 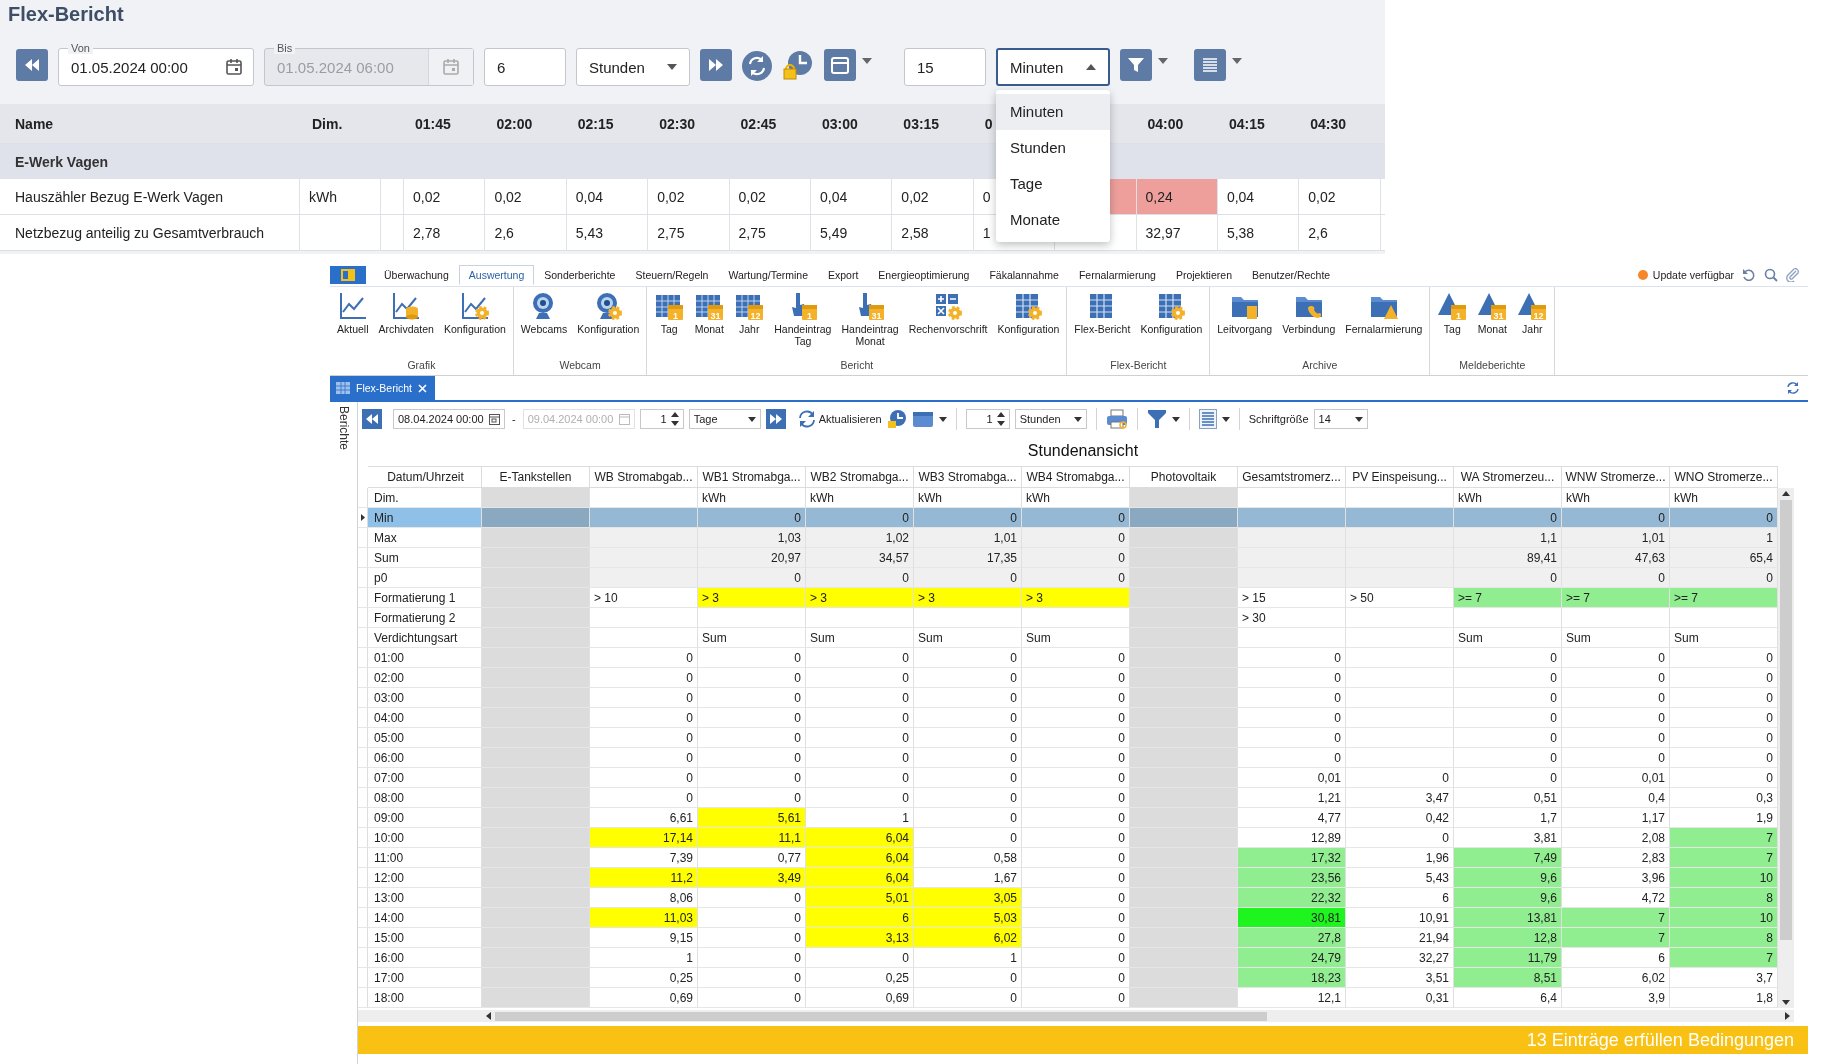 I want to click on row-header: 18:00, so click(x=425, y=998).